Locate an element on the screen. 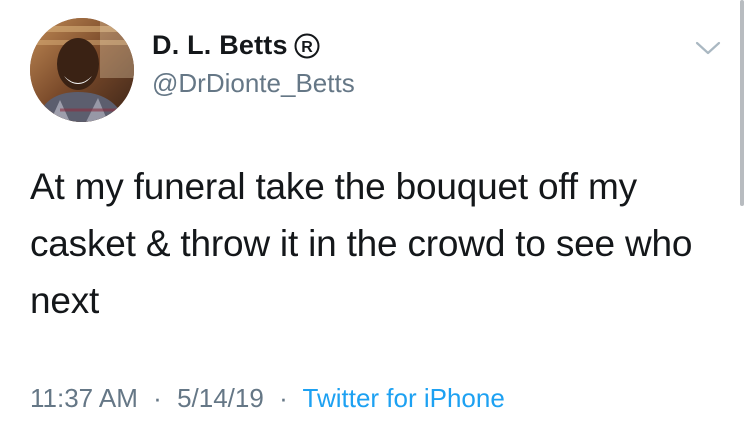  avatar-image is located at coordinates (82, 70).